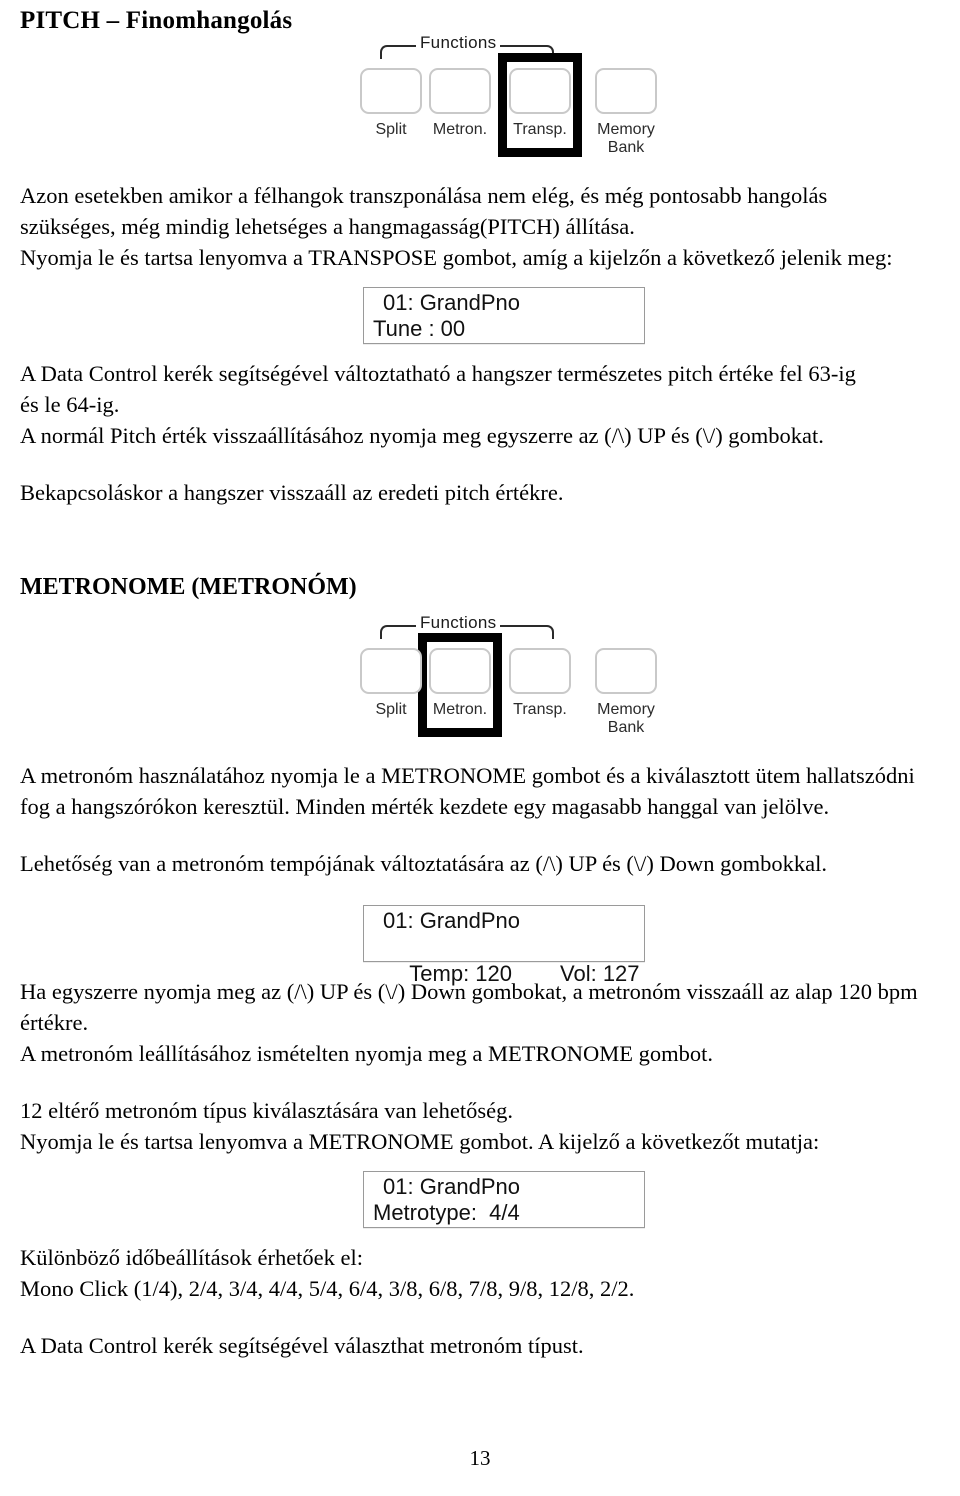 The height and width of the screenshot is (1496, 960). Describe the element at coordinates (419, 328) in the screenshot. I see `lcd-tune-line2: Tune : 00` at that location.